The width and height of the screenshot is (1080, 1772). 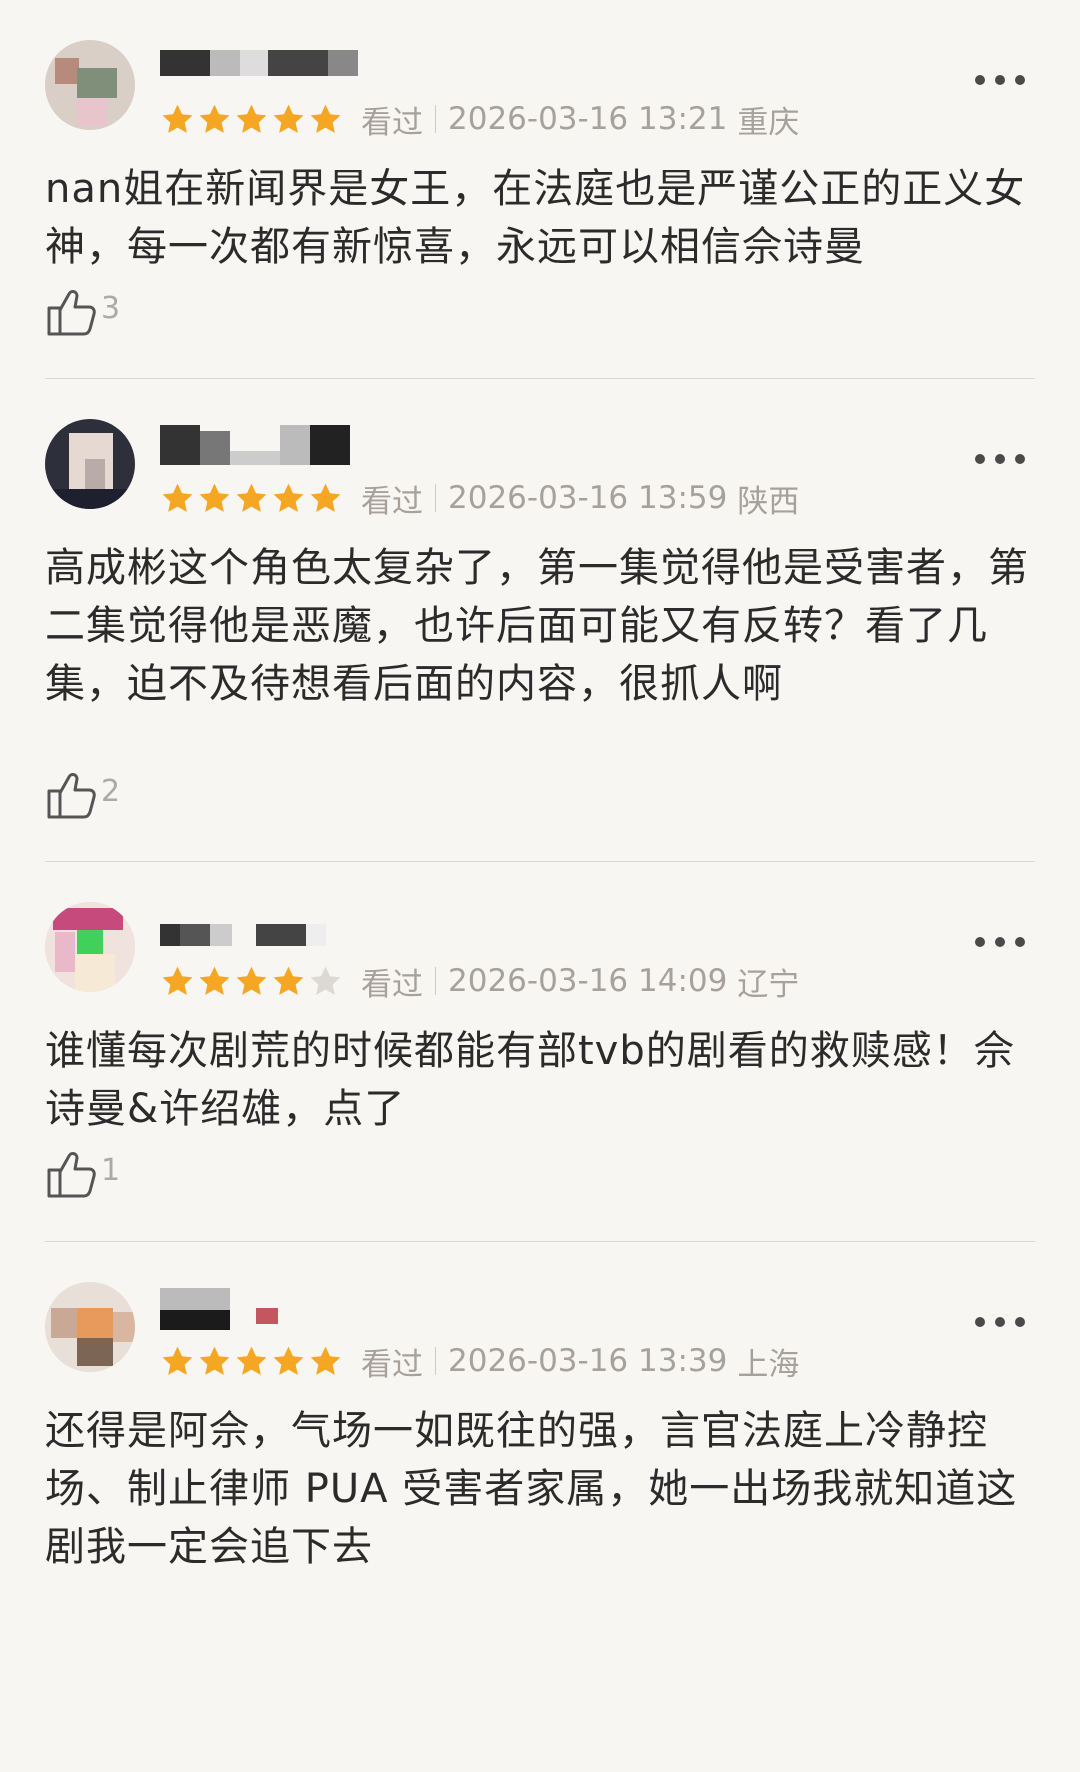 What do you see at coordinates (588, 119) in the screenshot?
I see `timestamp: 2026-03-16 13:21` at bounding box center [588, 119].